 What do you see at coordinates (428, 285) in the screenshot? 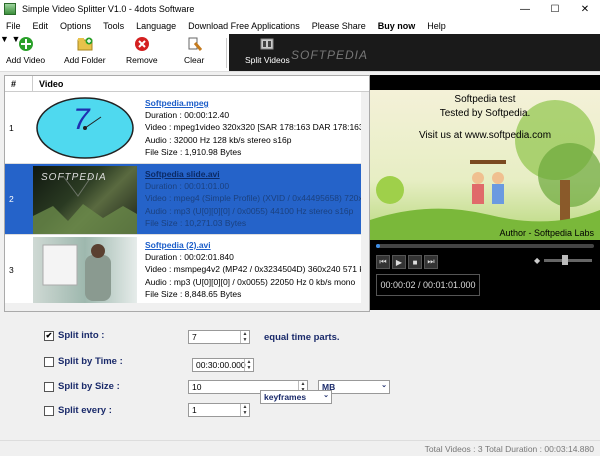
I see `time-display: 00:00:02 / 00:01:01.000` at bounding box center [428, 285].